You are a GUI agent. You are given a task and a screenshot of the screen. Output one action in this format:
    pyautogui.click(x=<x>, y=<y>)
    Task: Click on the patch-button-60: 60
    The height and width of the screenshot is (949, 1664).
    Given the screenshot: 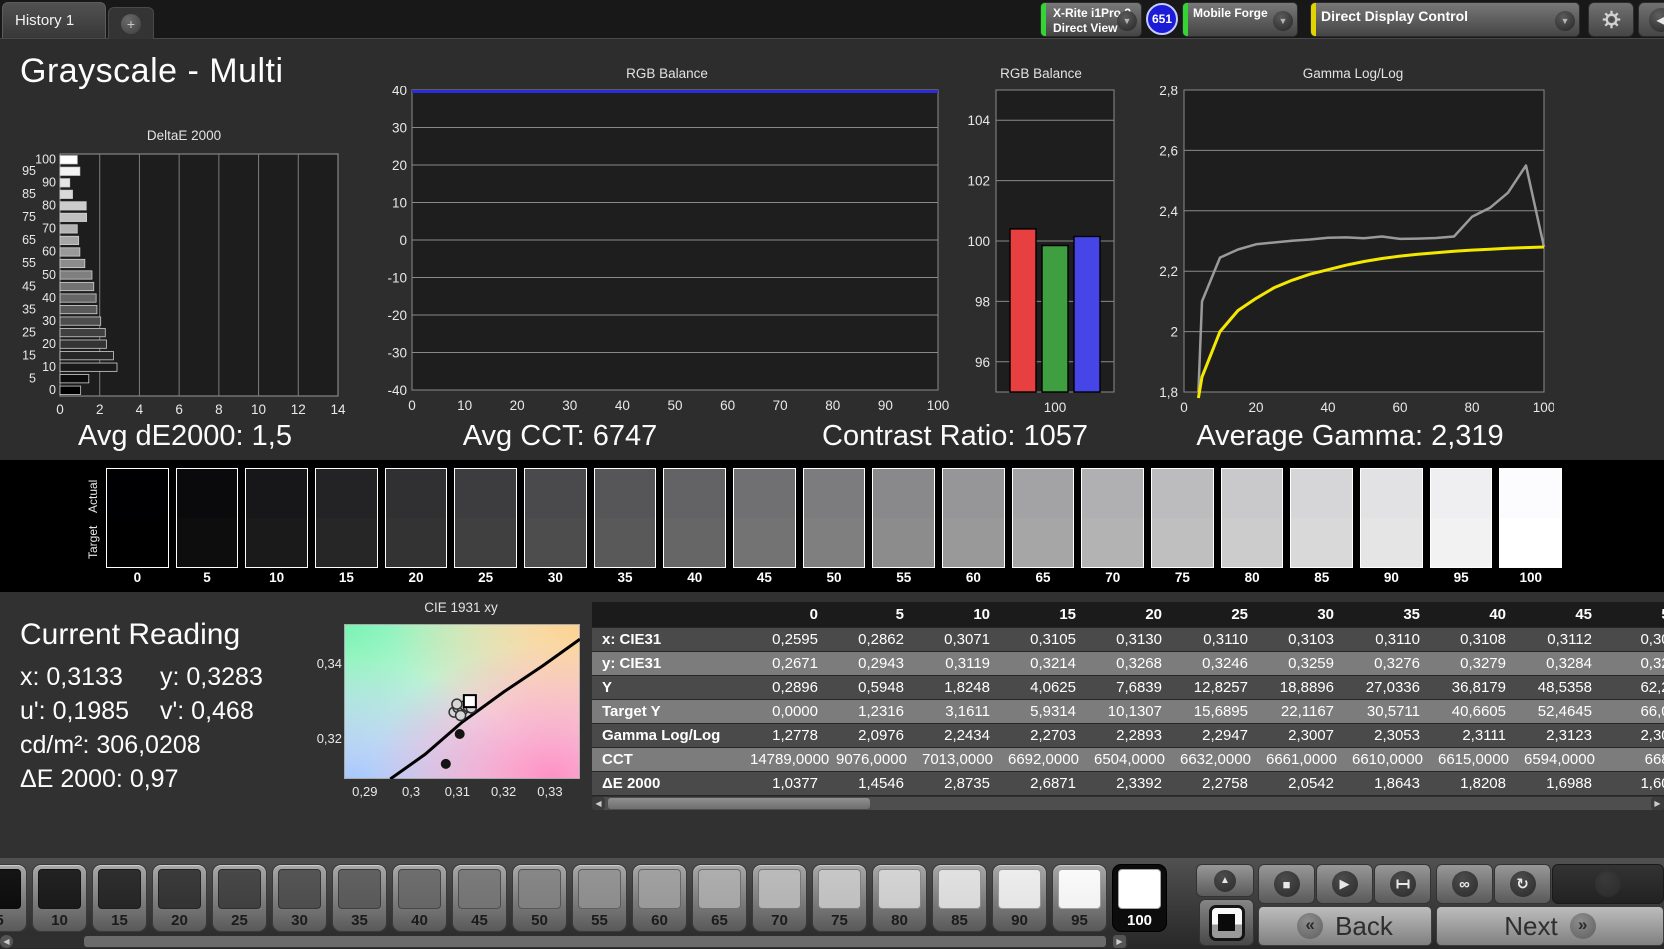 What is the action you would take?
    pyautogui.click(x=659, y=898)
    